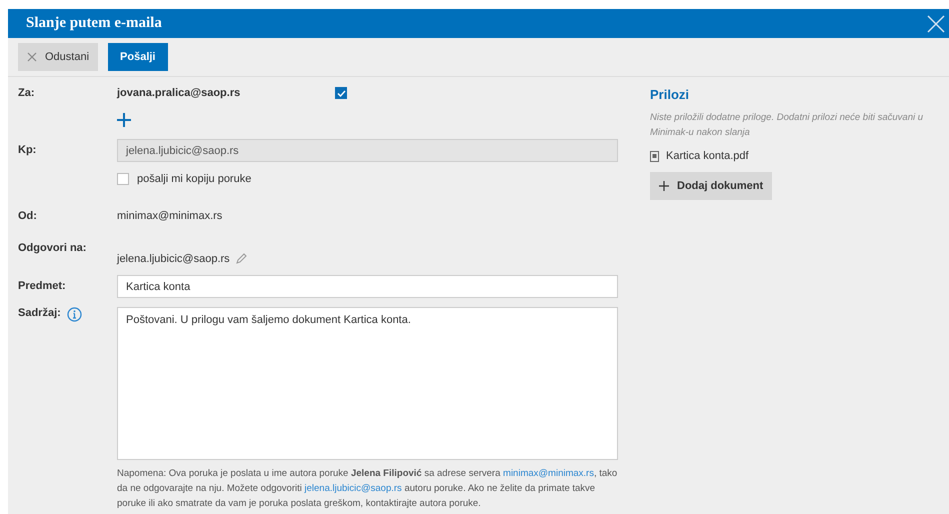 This screenshot has width=949, height=514. What do you see at coordinates (711, 186) in the screenshot?
I see `add-document-button: Dodaj dokument` at bounding box center [711, 186].